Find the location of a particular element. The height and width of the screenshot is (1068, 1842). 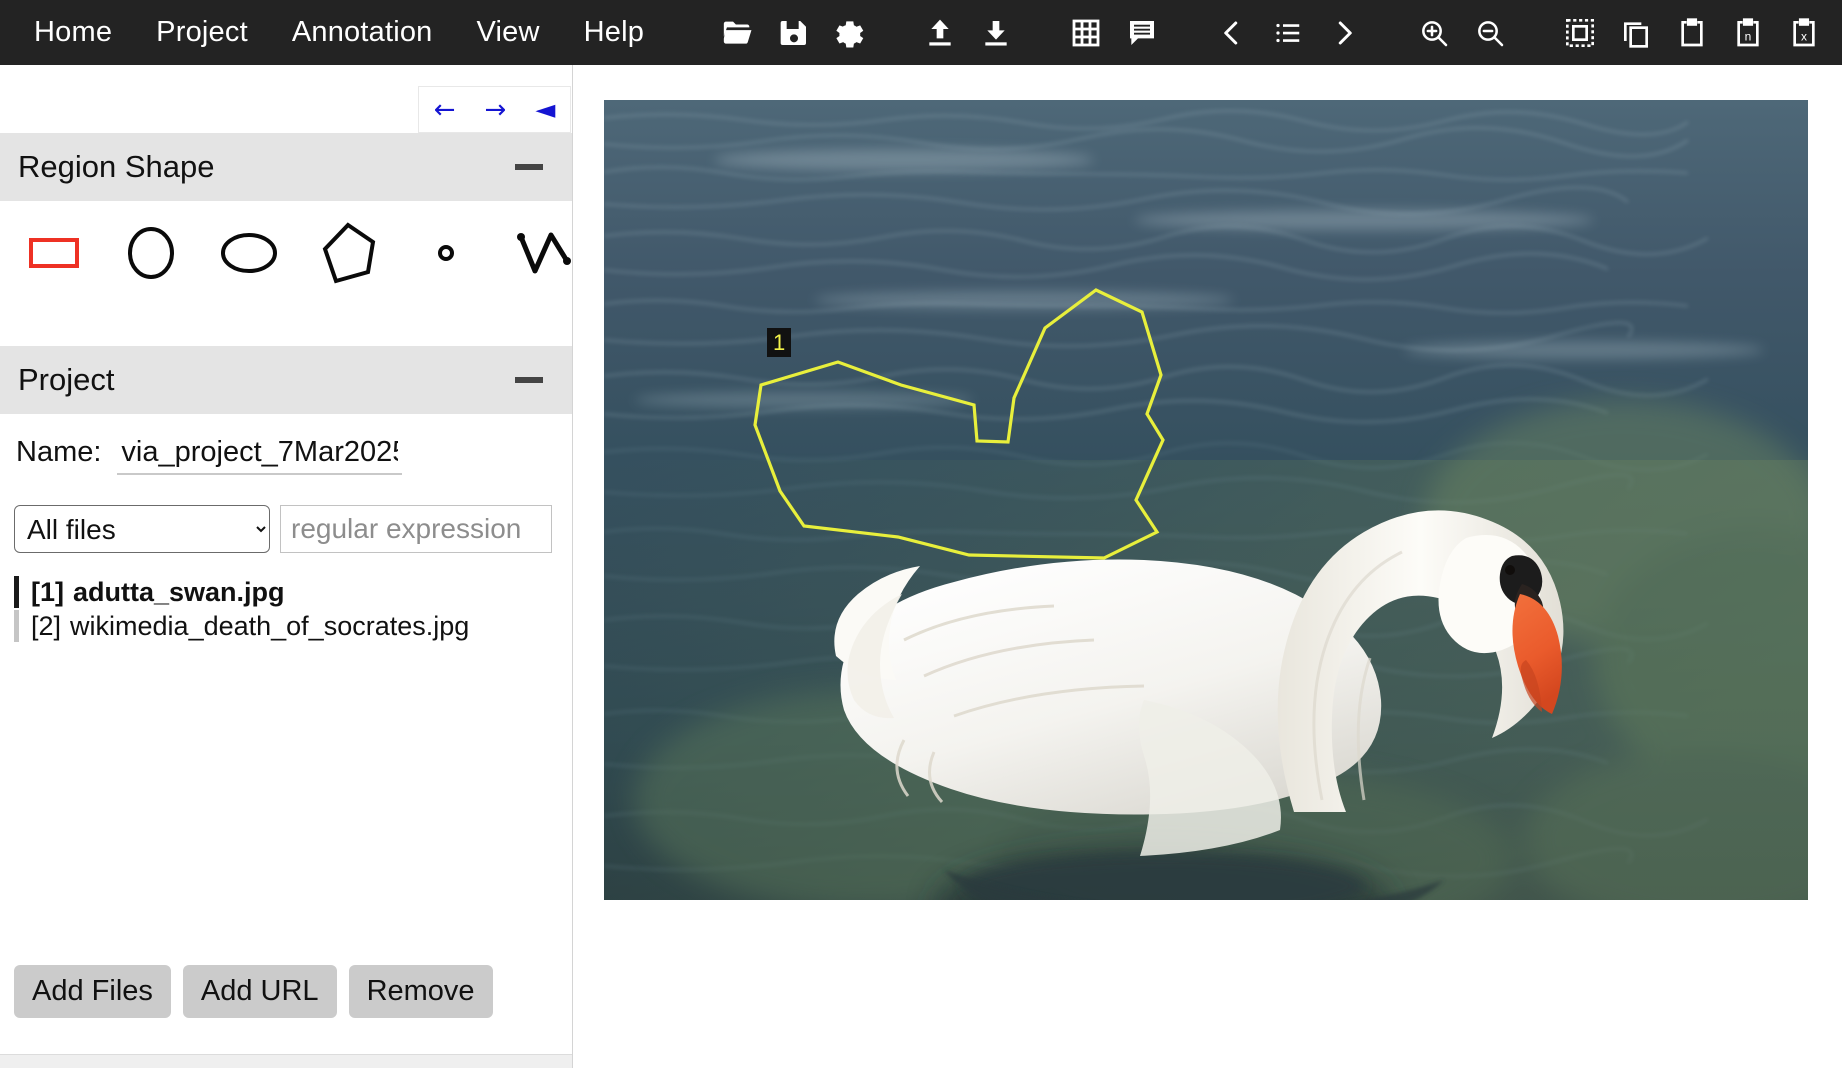

region-shape-panel: Region Shape is located at coordinates (286, 219).